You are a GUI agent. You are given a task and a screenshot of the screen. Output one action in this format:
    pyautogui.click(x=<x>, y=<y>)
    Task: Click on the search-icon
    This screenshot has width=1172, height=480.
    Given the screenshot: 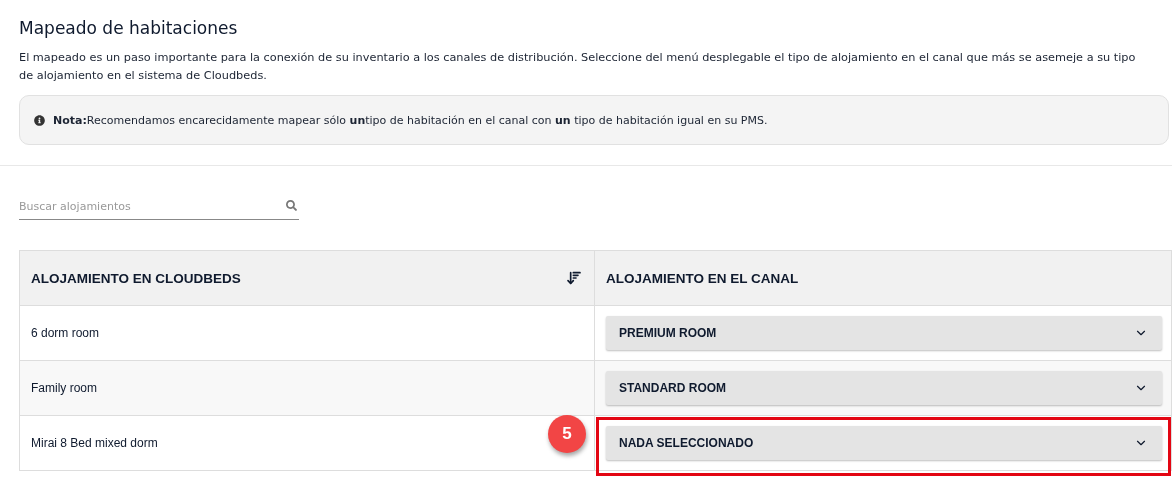 What is the action you would take?
    pyautogui.click(x=291, y=205)
    